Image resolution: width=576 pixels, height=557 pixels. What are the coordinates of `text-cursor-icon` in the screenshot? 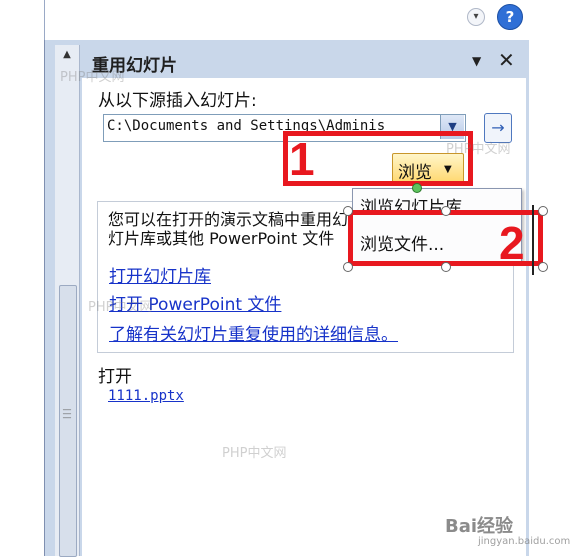 It's located at (533, 240).